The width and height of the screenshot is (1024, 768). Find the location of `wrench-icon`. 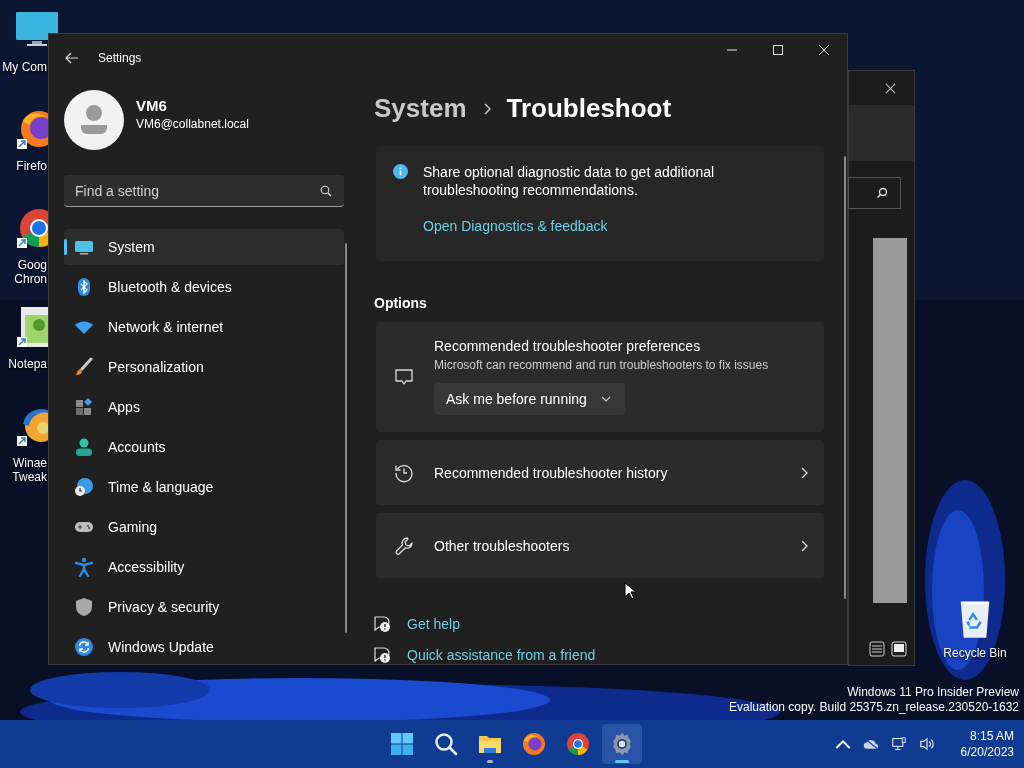

wrench-icon is located at coordinates (404, 545).